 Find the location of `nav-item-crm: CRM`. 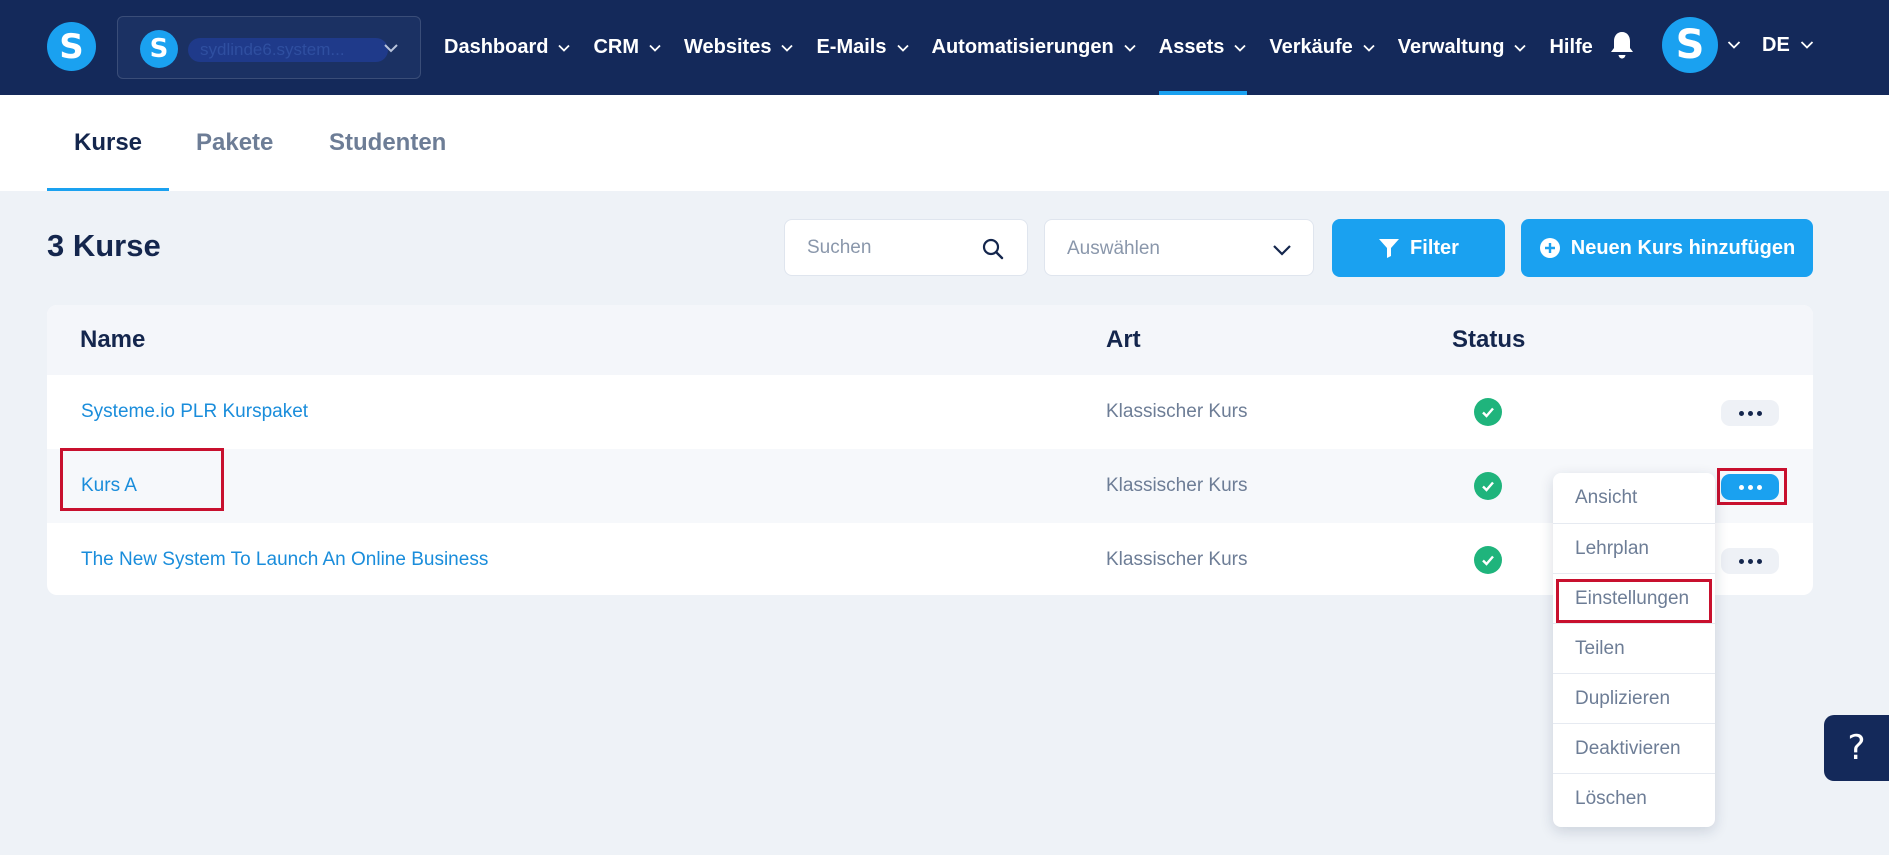

nav-item-crm: CRM is located at coordinates (627, 47).